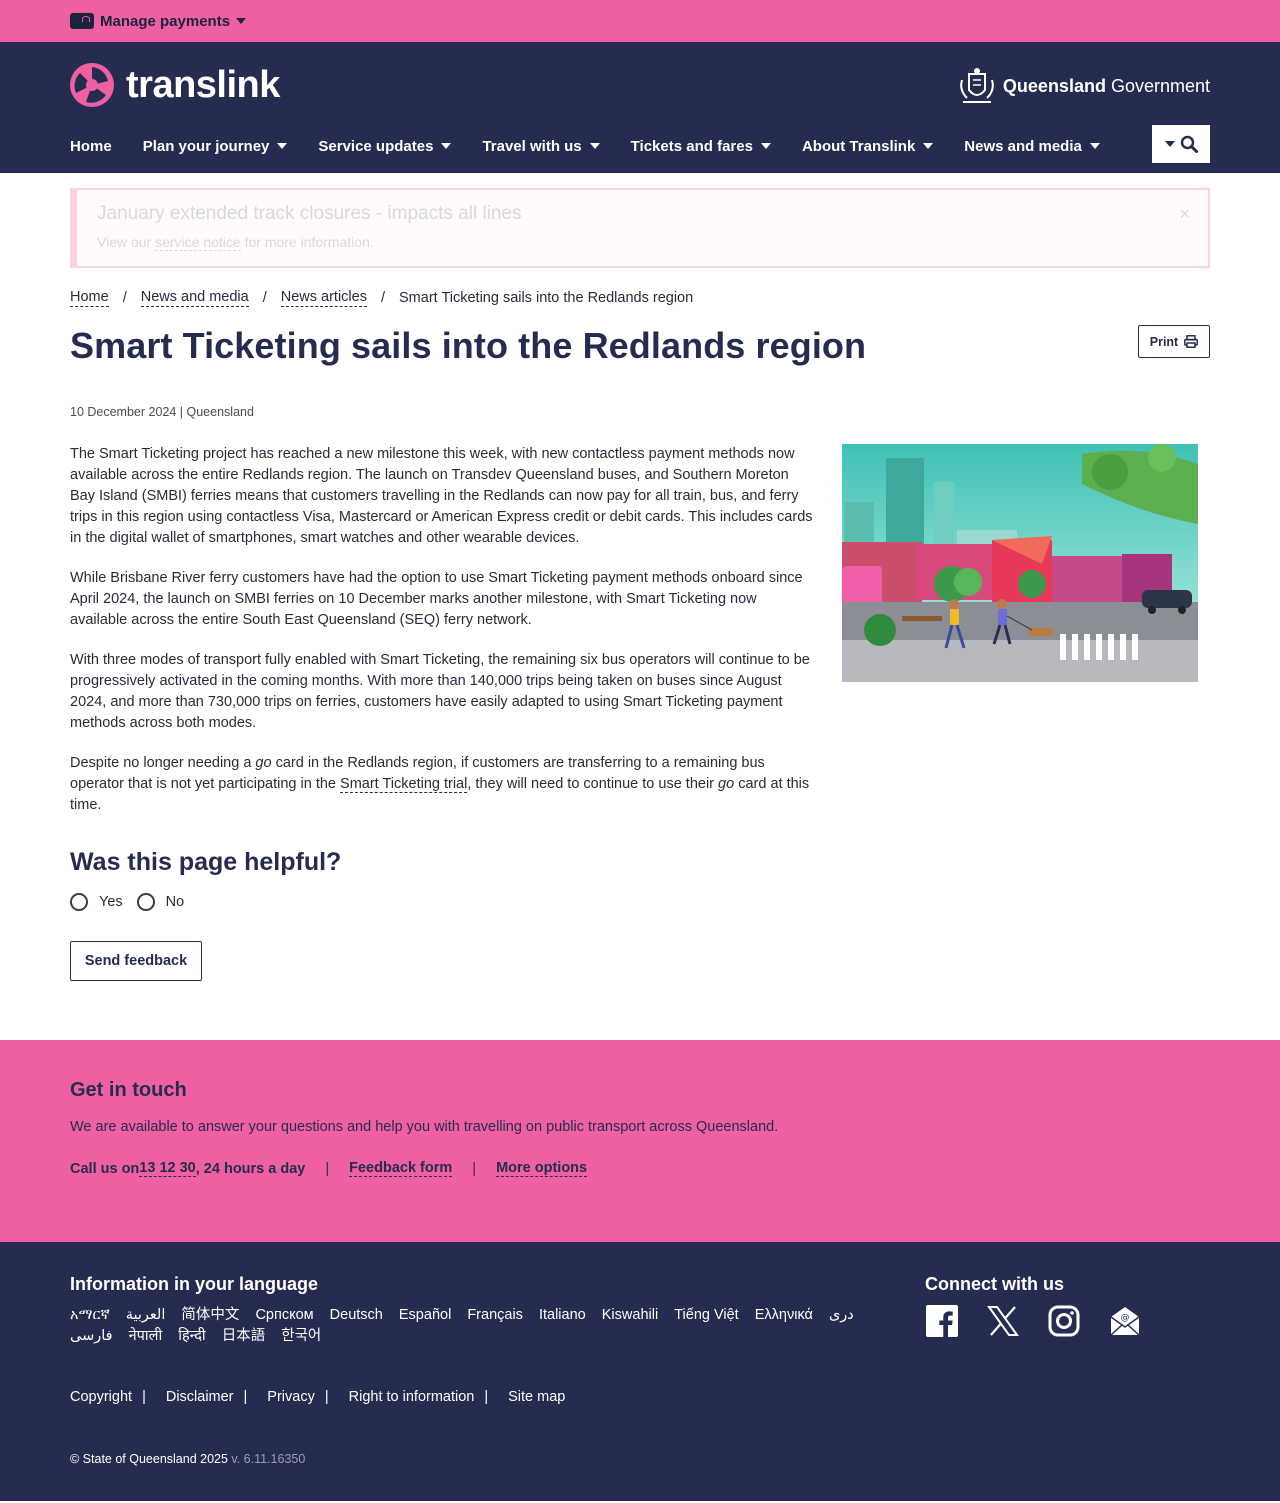 This screenshot has width=1280, height=1503. I want to click on nav-service-updates: Service updates, so click(385, 146).